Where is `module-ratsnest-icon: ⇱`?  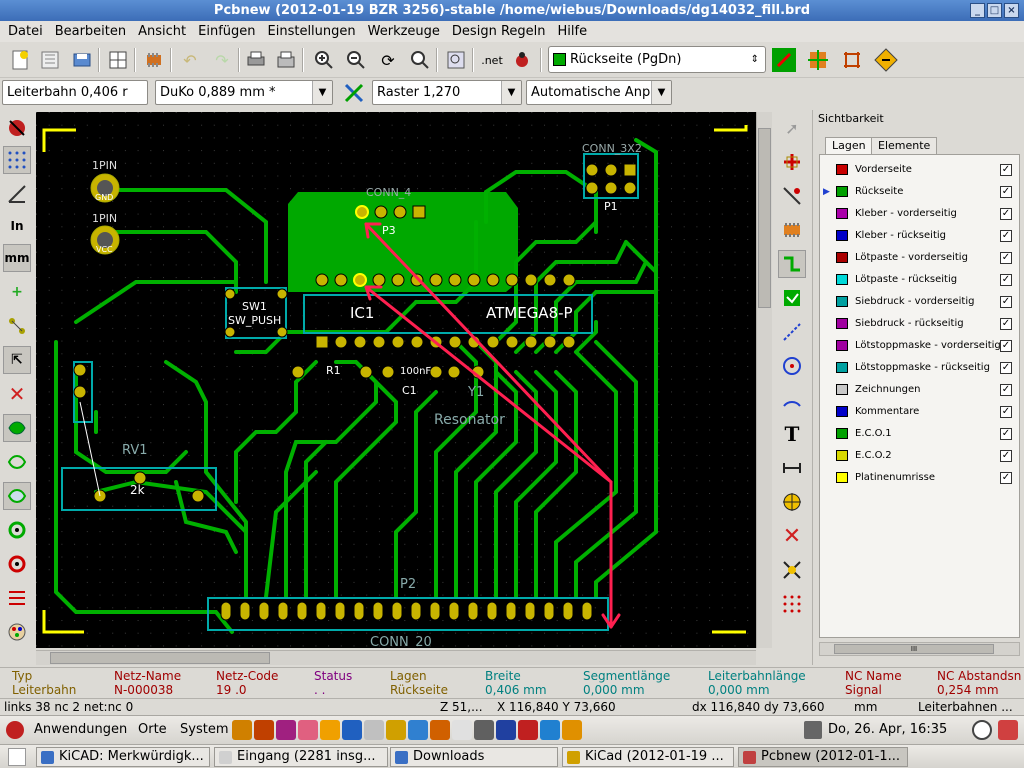 module-ratsnest-icon: ⇱ is located at coordinates (17, 360).